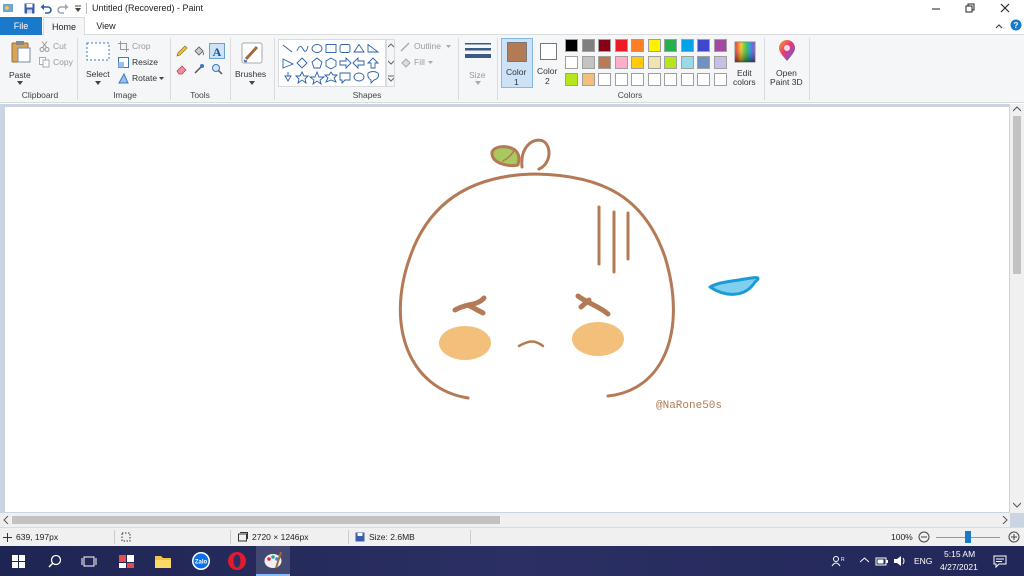 This screenshot has width=1024, height=576. I want to click on start-button, so click(18, 561).